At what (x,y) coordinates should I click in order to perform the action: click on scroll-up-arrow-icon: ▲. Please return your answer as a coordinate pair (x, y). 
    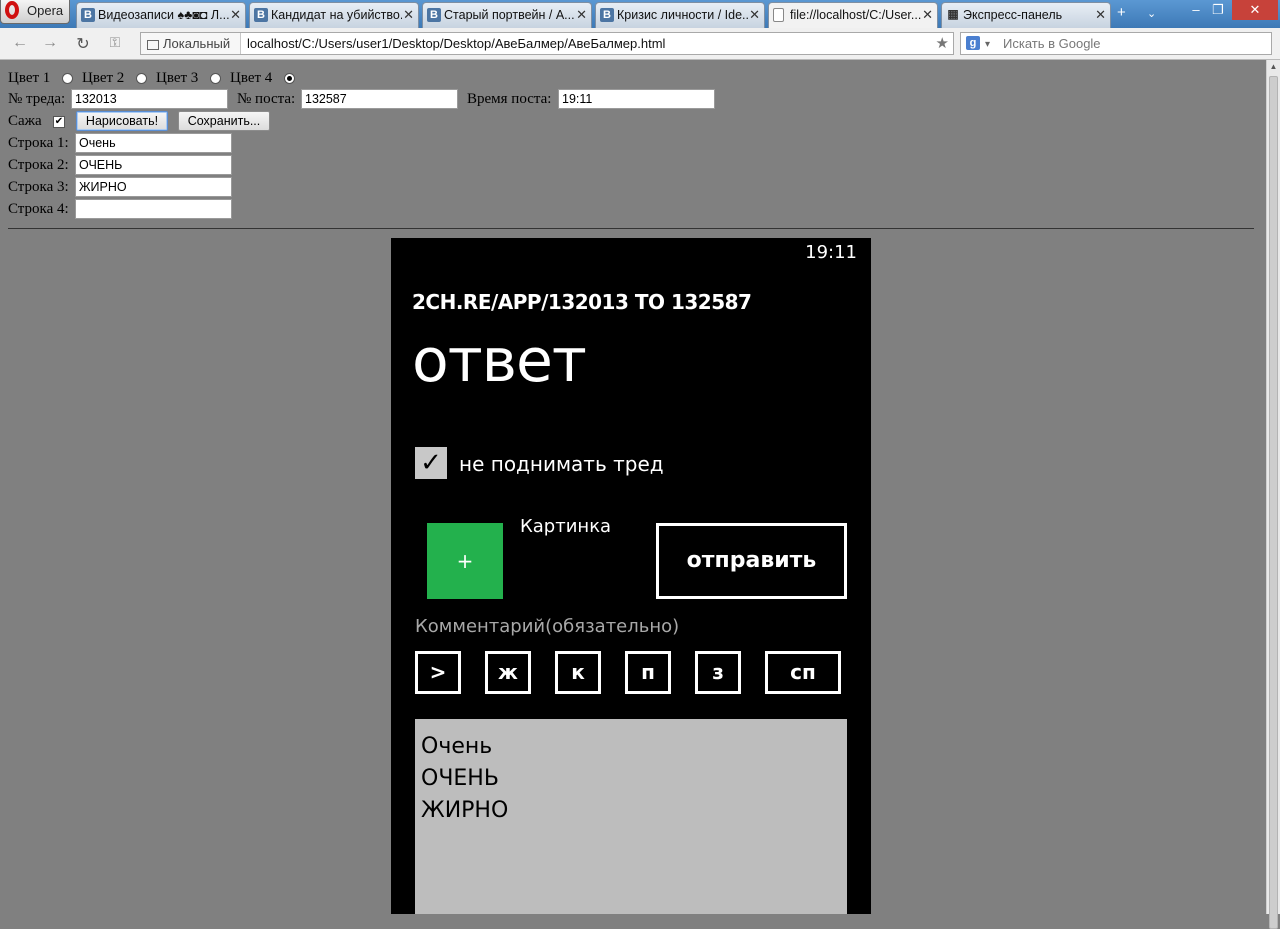
    Looking at the image, I should click on (1273, 67).